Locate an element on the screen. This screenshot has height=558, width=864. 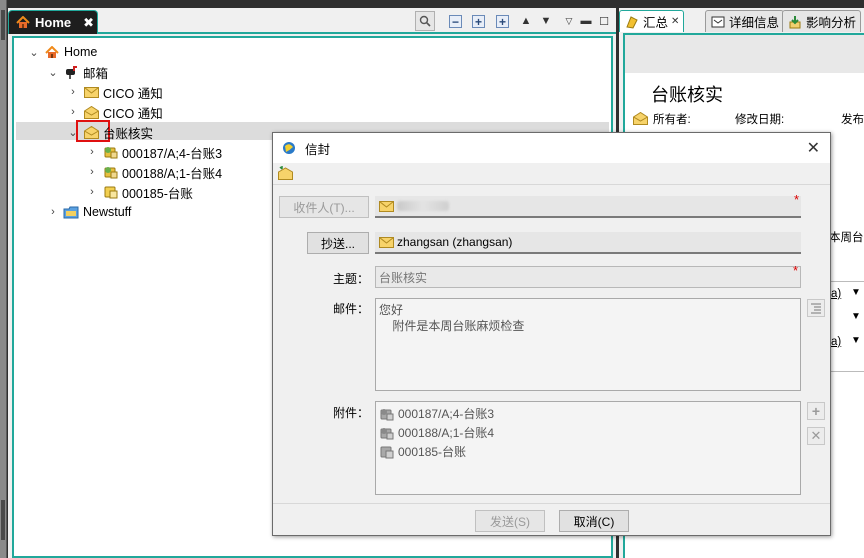
add-attachment-icon: + is located at coordinates (816, 411).